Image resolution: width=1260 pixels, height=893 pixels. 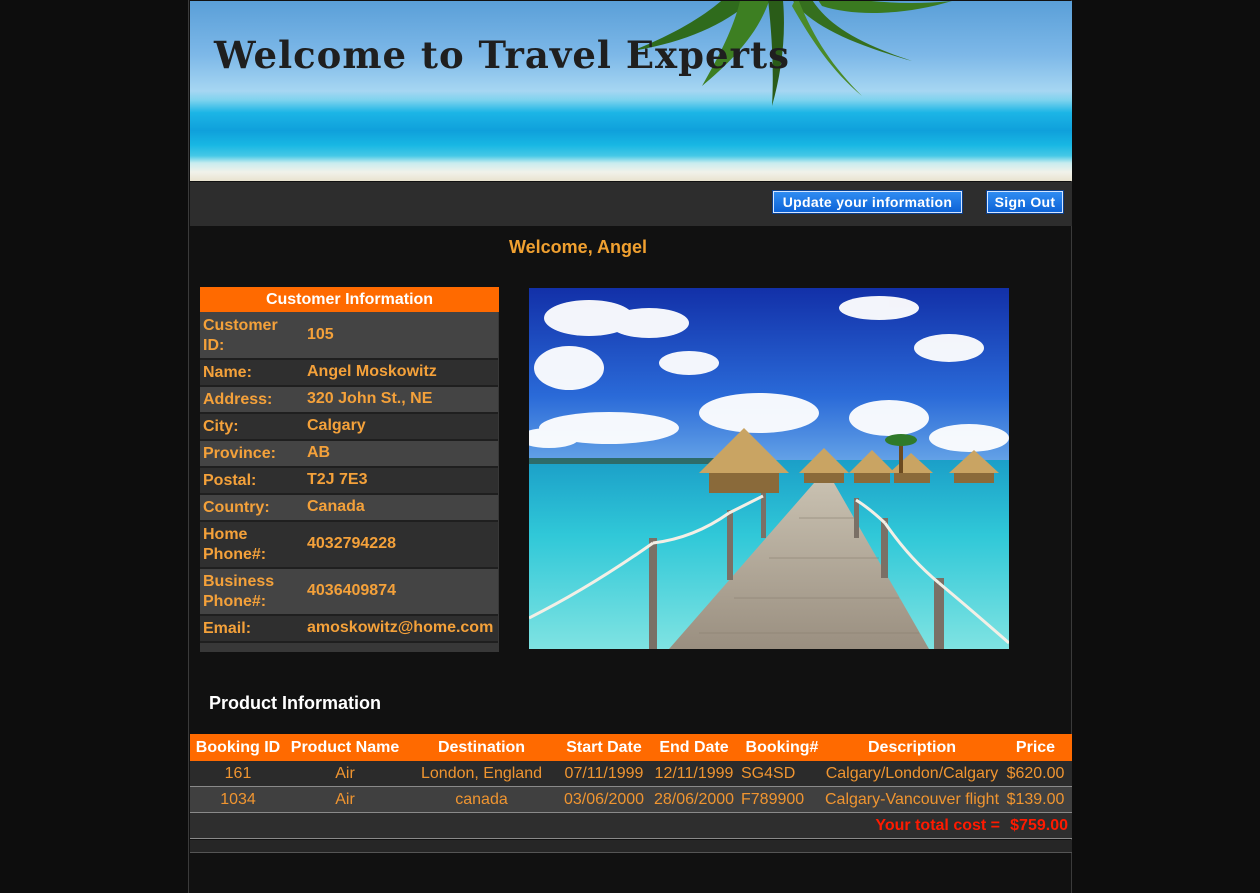 I want to click on sign-out-button: Sign Out, so click(x=1025, y=202).